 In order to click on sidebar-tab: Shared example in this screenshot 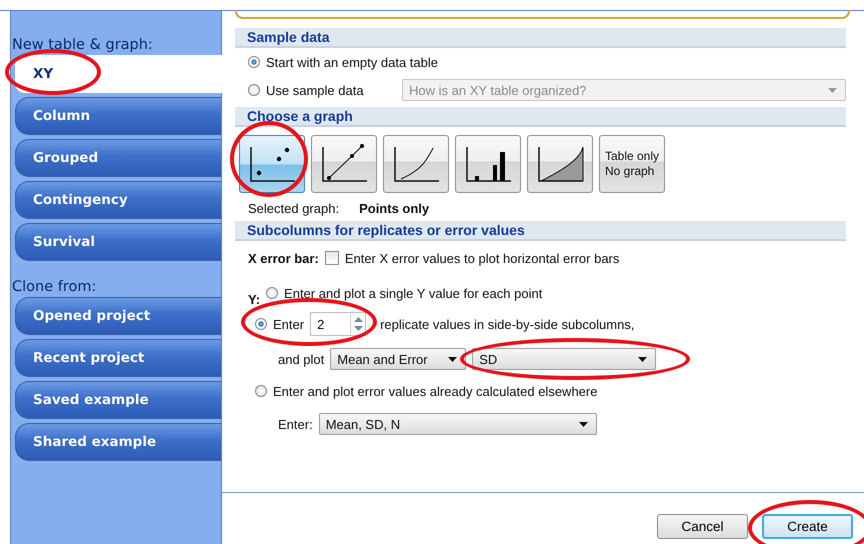, I will do `click(118, 442)`.